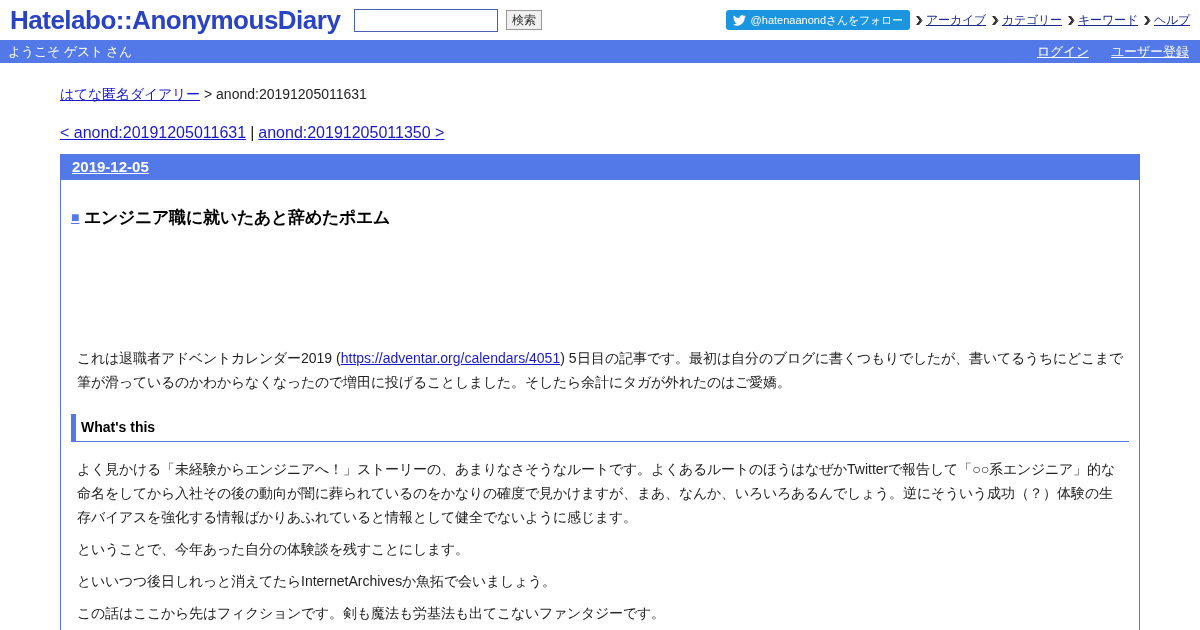 This screenshot has height=630, width=1200. What do you see at coordinates (110, 167) in the screenshot?
I see `date-link: 2019-12-05` at bounding box center [110, 167].